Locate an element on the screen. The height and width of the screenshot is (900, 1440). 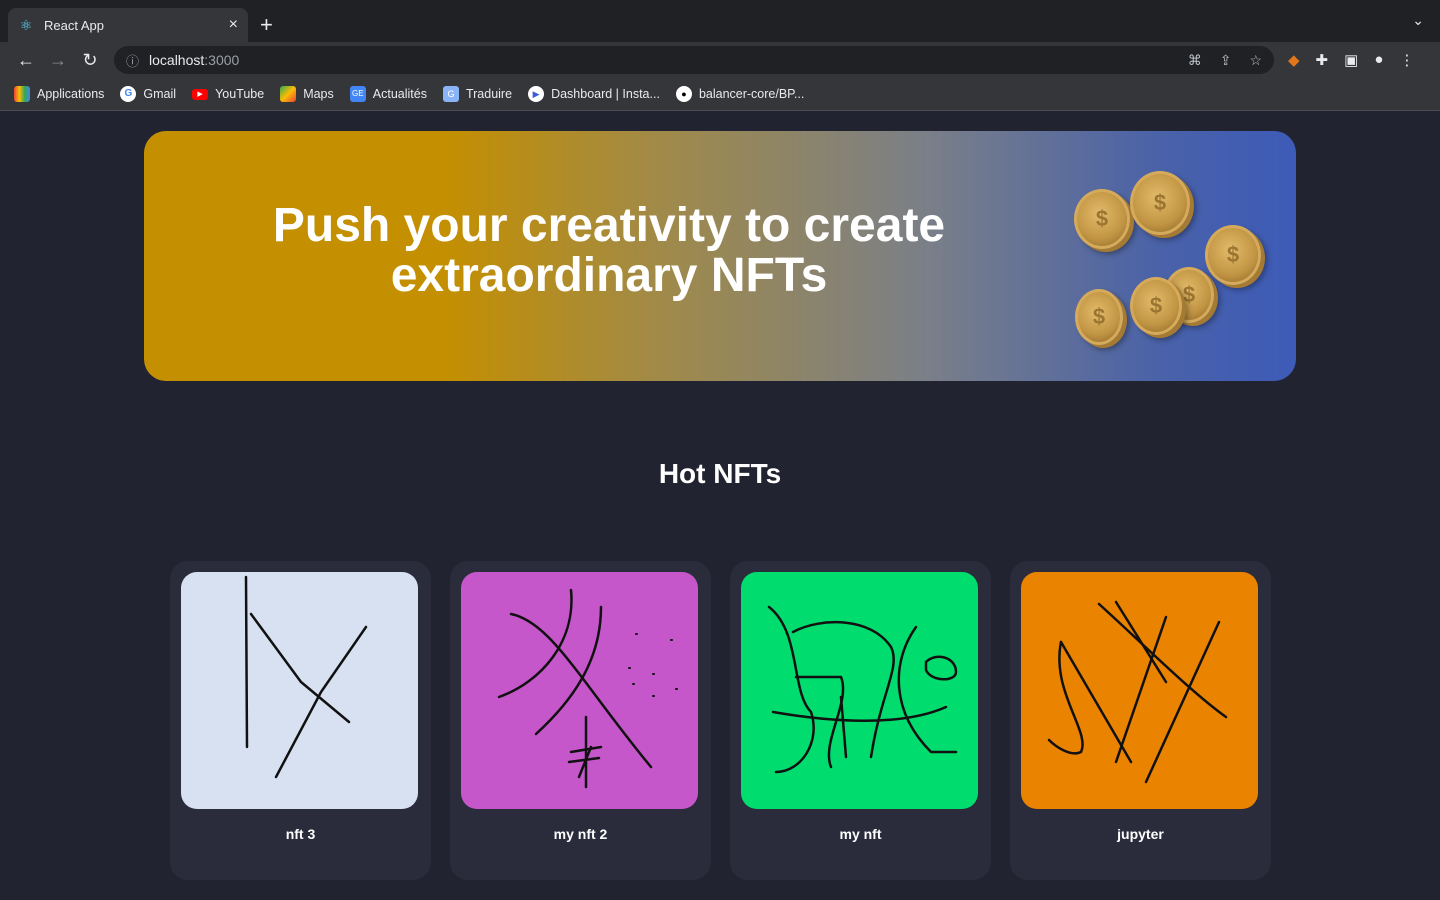
star-icon: ☆ is located at coordinates (1255, 60).